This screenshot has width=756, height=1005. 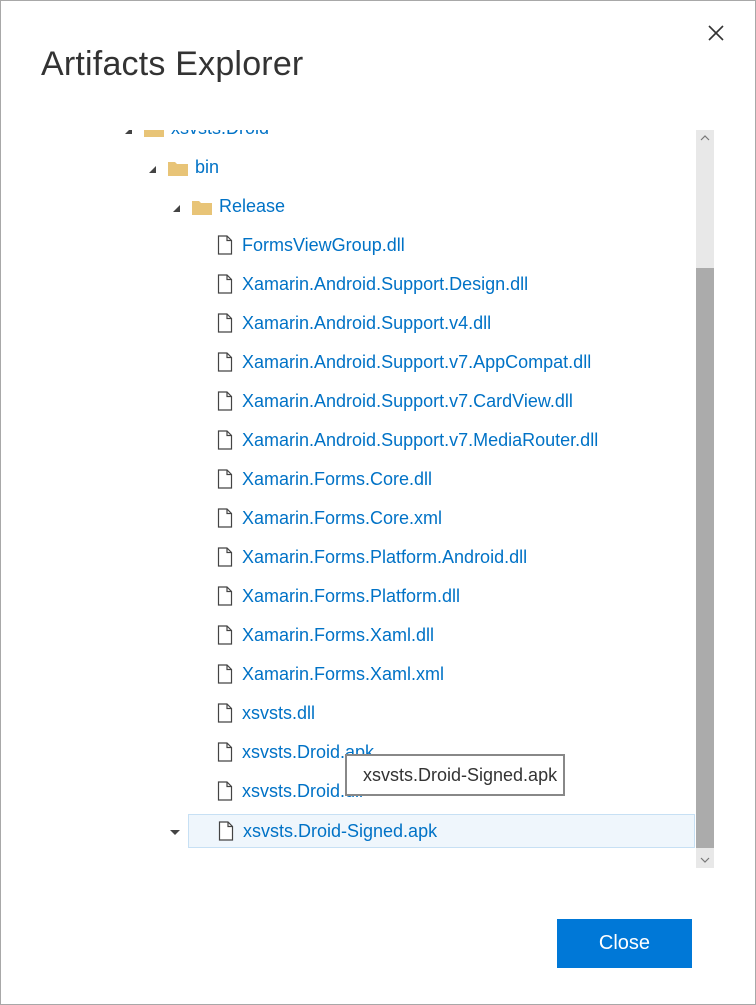 I want to click on tree-file-row: FormsViewGroup.dll, so click(x=402, y=246).